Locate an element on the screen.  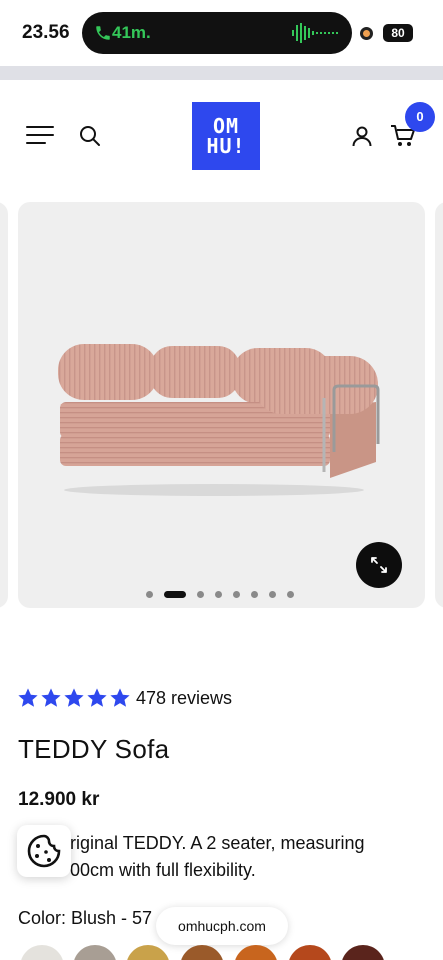
expand-icon is located at coordinates (379, 565).